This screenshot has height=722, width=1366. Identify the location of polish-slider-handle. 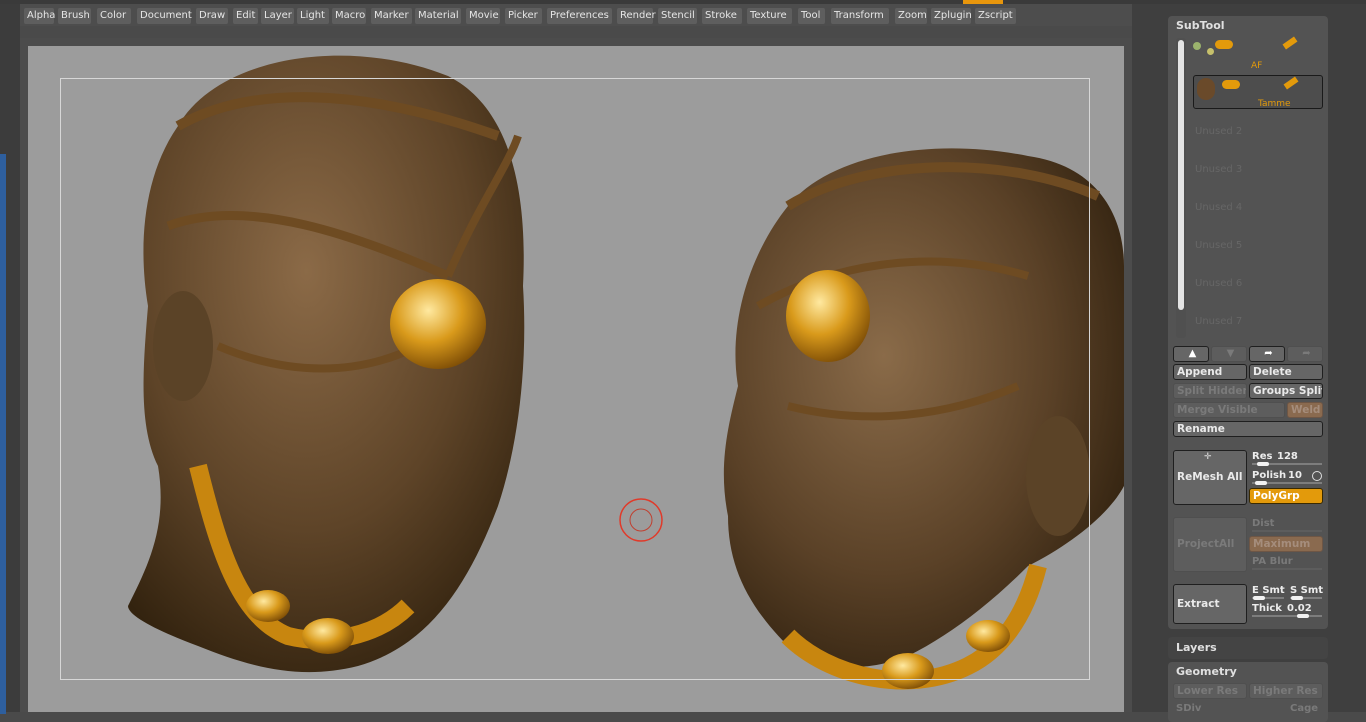
(1261, 483).